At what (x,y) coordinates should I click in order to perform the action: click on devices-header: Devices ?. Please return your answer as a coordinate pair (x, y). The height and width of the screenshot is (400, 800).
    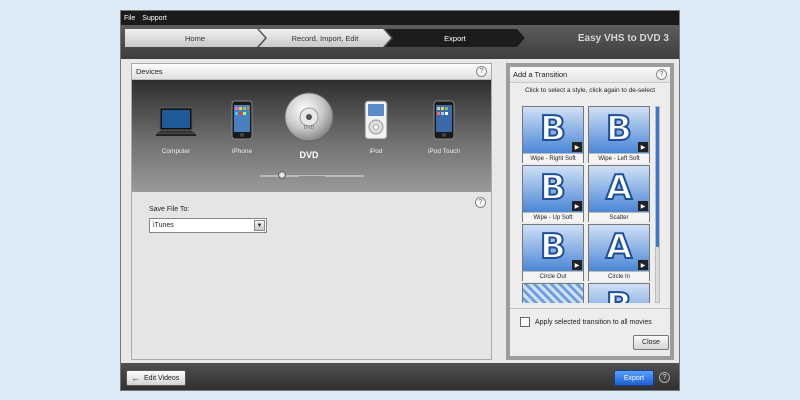
    Looking at the image, I should click on (311, 72).